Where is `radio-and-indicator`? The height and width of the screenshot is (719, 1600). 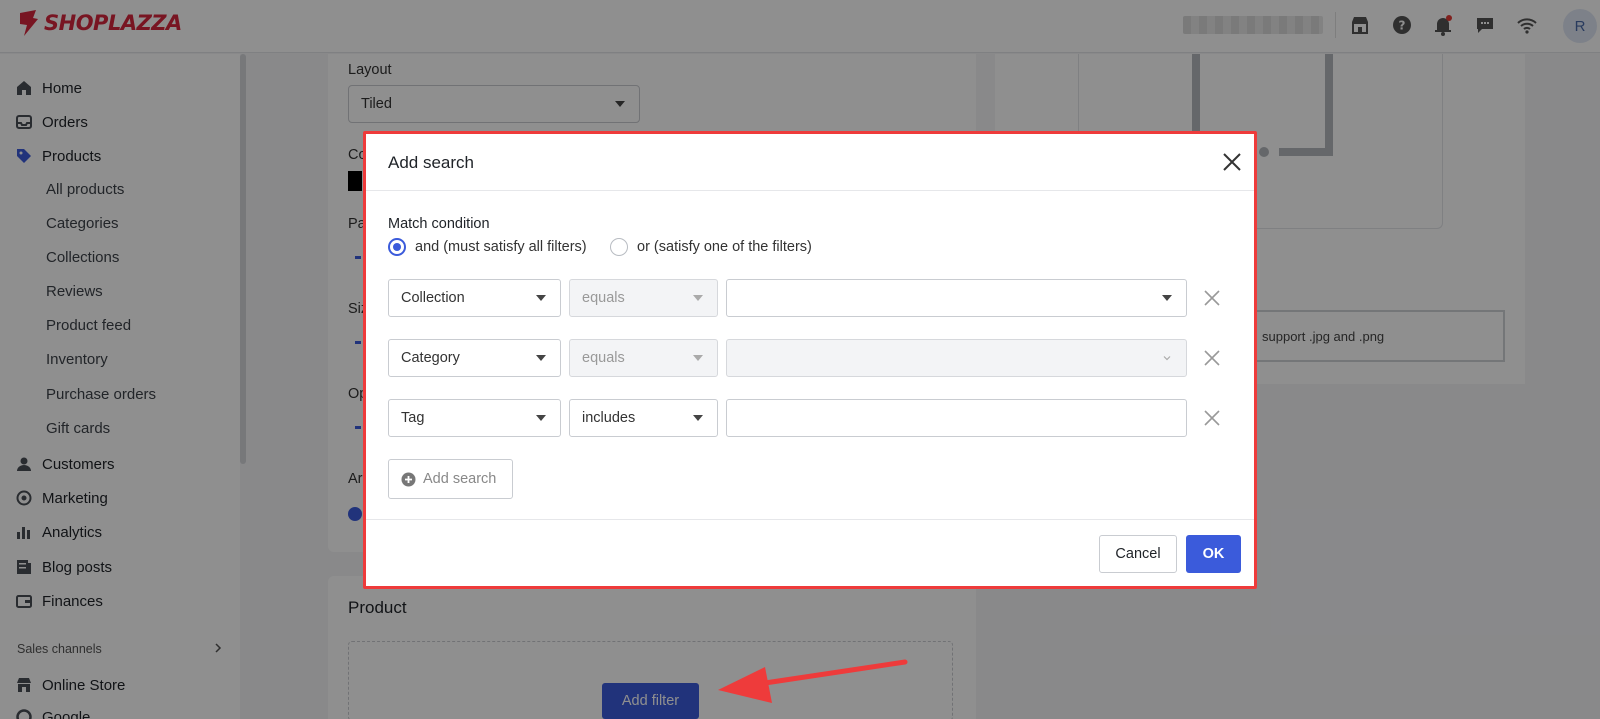 radio-and-indicator is located at coordinates (397, 247).